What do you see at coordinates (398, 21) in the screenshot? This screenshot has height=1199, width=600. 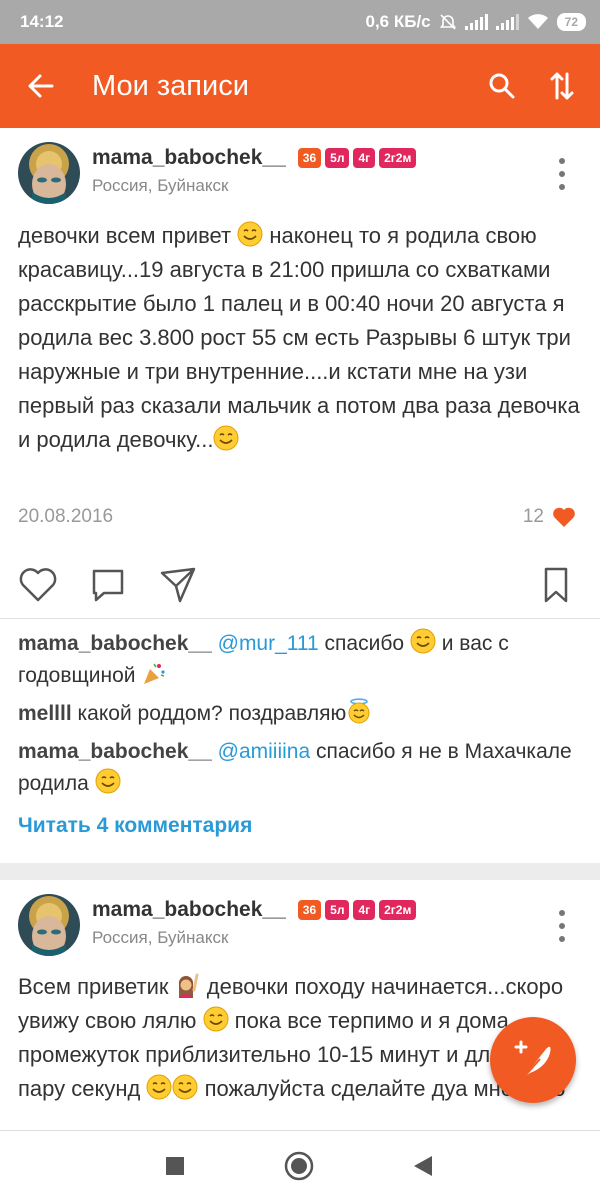 I see `net-speed: 0,6 КБ/с` at bounding box center [398, 21].